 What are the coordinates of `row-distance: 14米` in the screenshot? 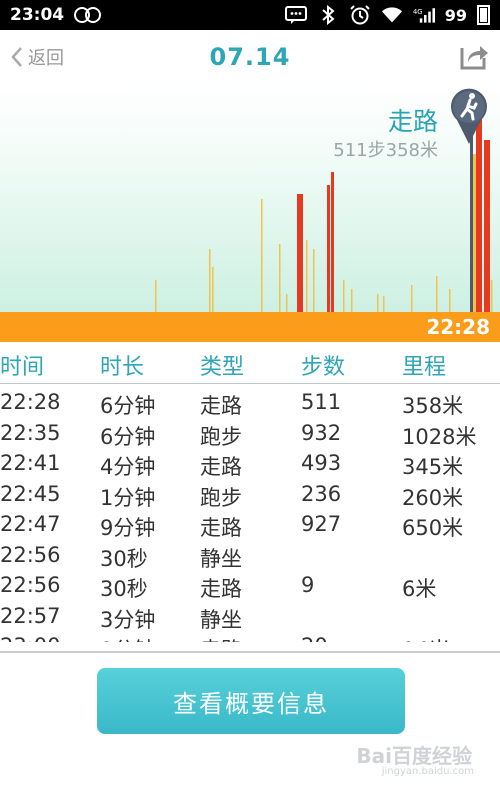 It's located at (426, 638).